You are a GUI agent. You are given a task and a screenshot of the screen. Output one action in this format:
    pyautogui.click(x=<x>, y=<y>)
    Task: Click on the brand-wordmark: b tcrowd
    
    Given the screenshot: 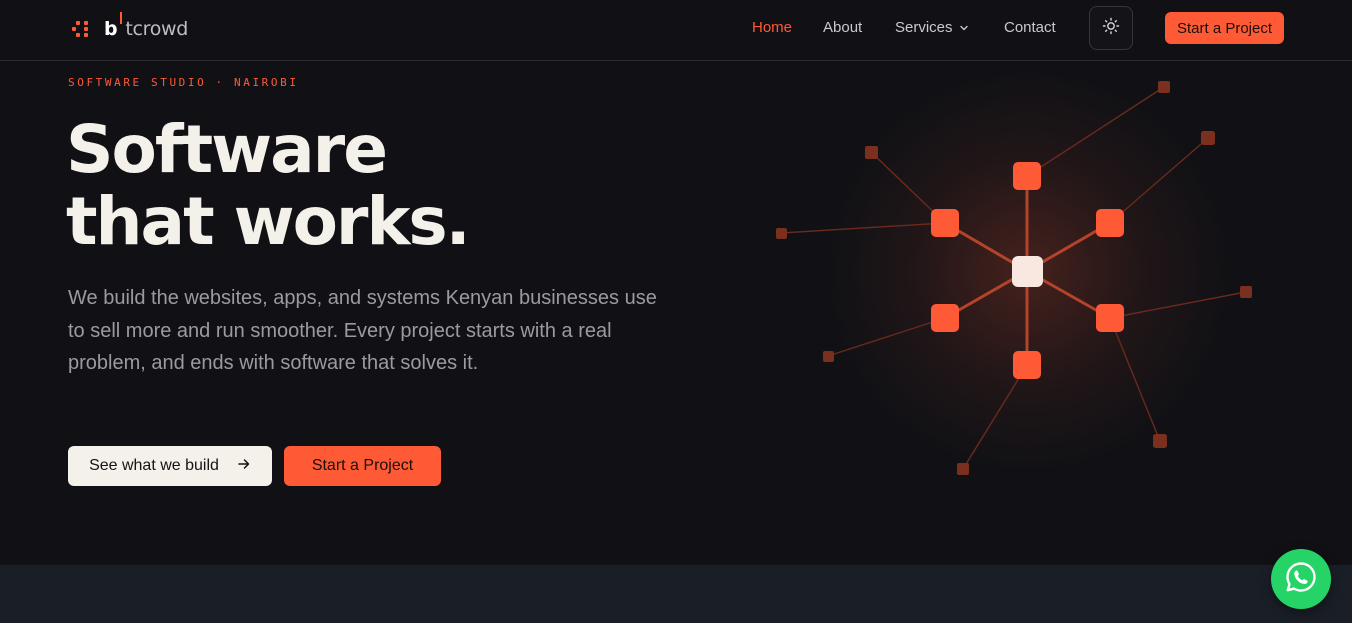 What is the action you would take?
    pyautogui.click(x=146, y=26)
    